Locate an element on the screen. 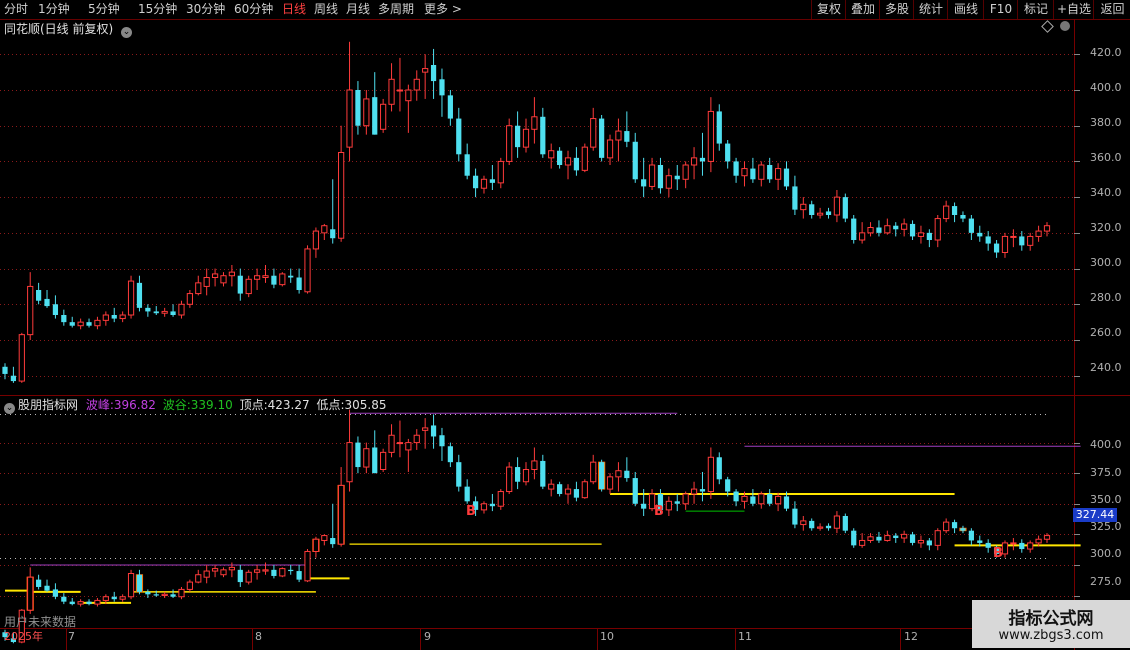 Image resolution: width=1130 pixels, height=650 pixels. x-label-oct: 10 is located at coordinates (607, 636).